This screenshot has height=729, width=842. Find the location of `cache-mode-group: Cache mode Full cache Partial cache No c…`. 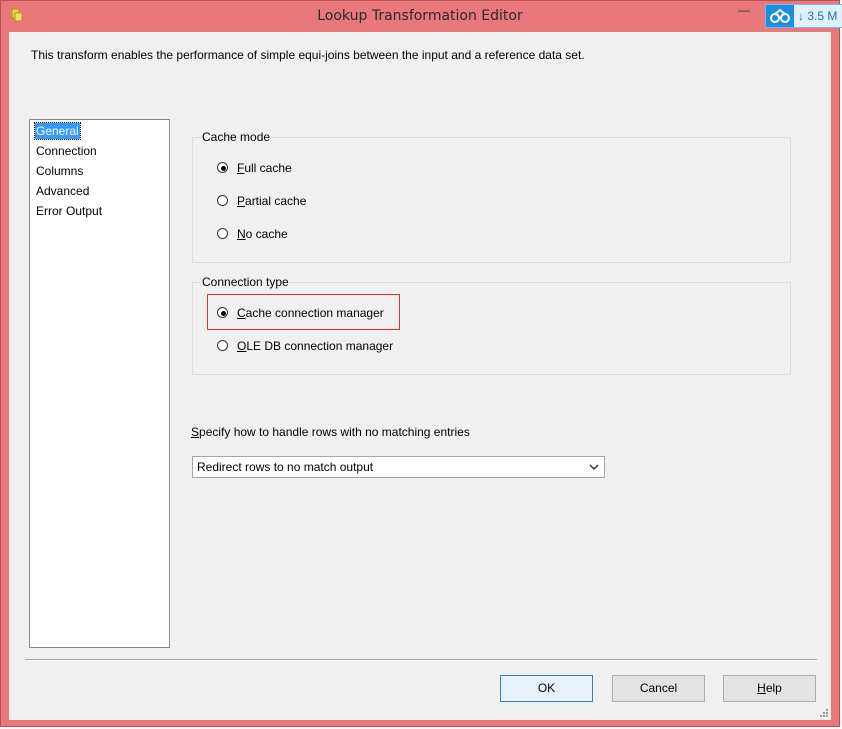

cache-mode-group: Cache mode Full cache Partial cache No c… is located at coordinates (491, 196).